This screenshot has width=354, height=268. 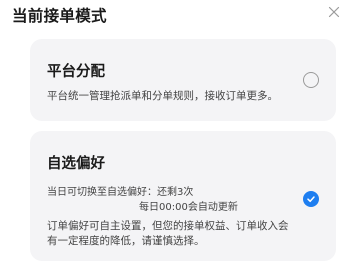 I want to click on option-title: 自选偏好, so click(x=76, y=164).